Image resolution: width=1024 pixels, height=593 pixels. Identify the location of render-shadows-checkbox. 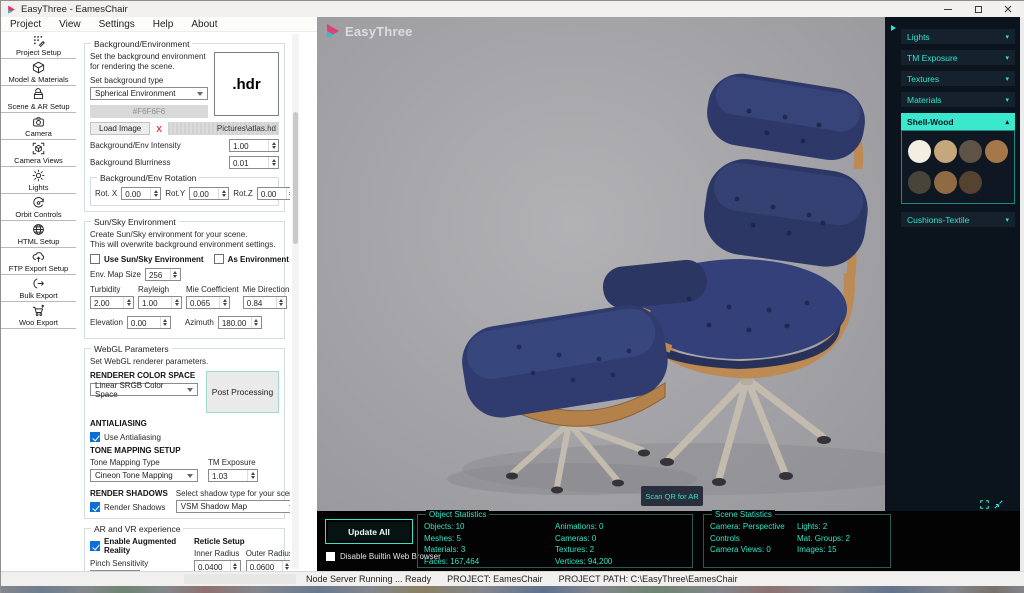
(95, 507).